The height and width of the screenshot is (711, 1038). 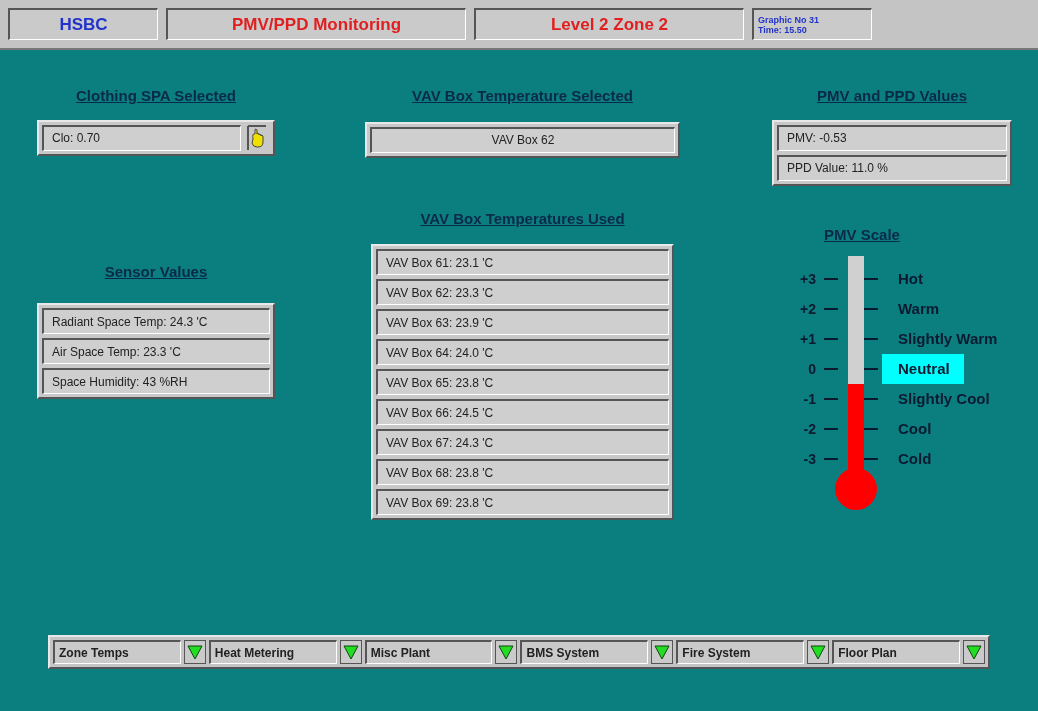 I want to click on value-field: VAV Box 66: 24.5 'C, so click(x=522, y=412).